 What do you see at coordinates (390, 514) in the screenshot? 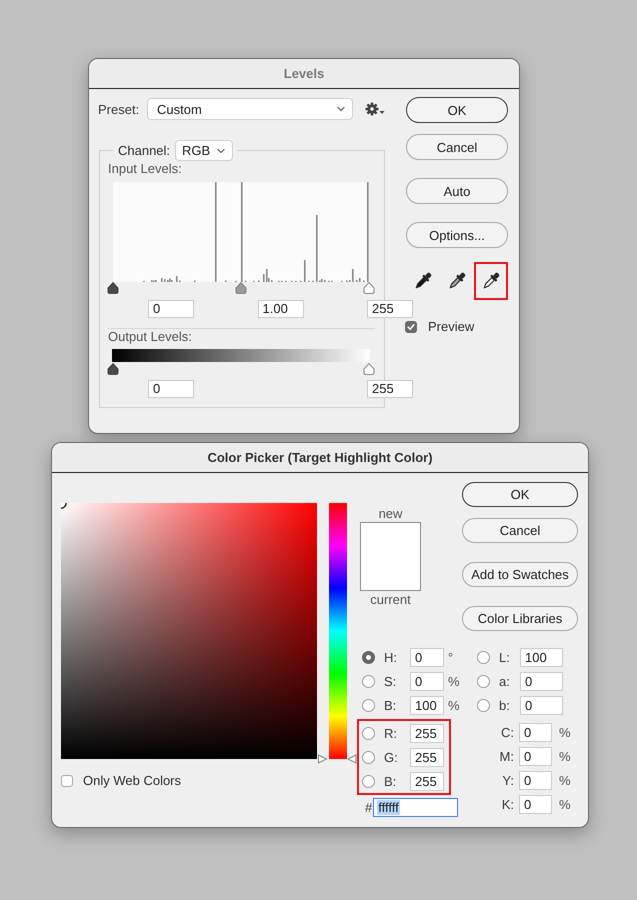
I see `swatch-caption: new` at bounding box center [390, 514].